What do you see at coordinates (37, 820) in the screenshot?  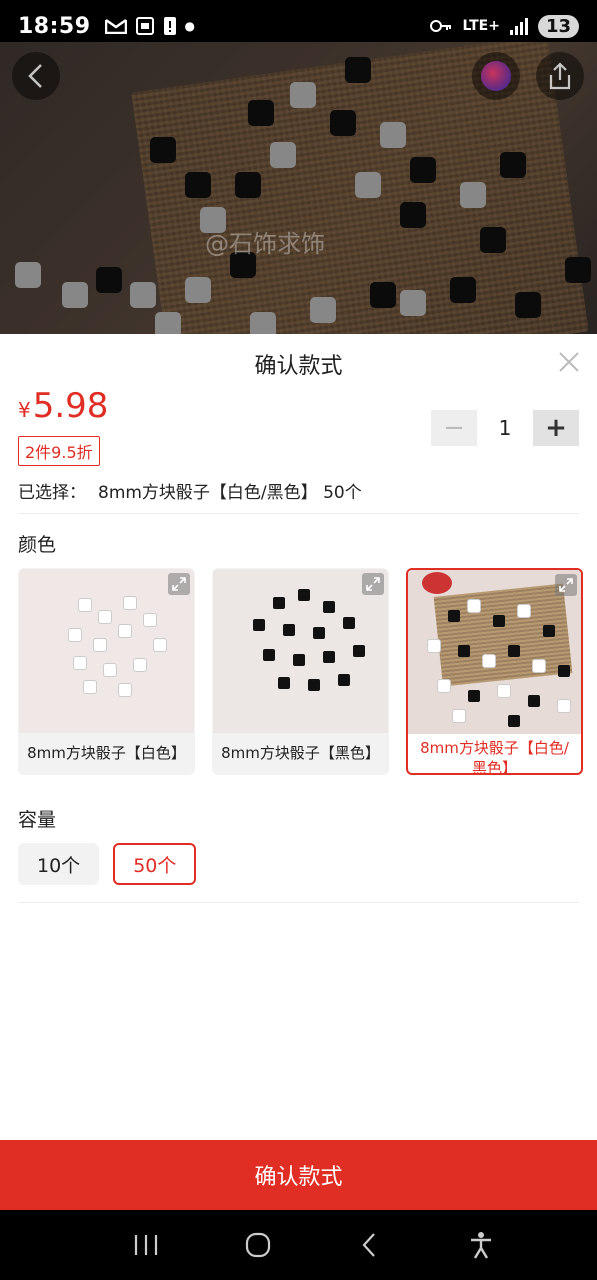 I see `capacity-section-label: 容量` at bounding box center [37, 820].